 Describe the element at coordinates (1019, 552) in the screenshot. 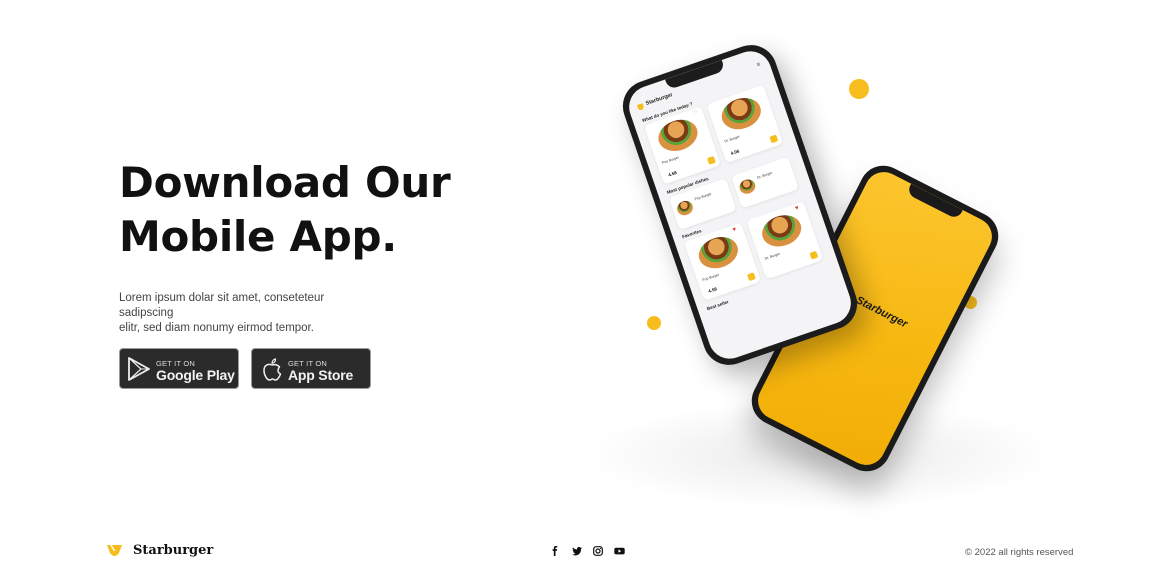

I see `copyright-text: © 2022 all rights reserved` at that location.